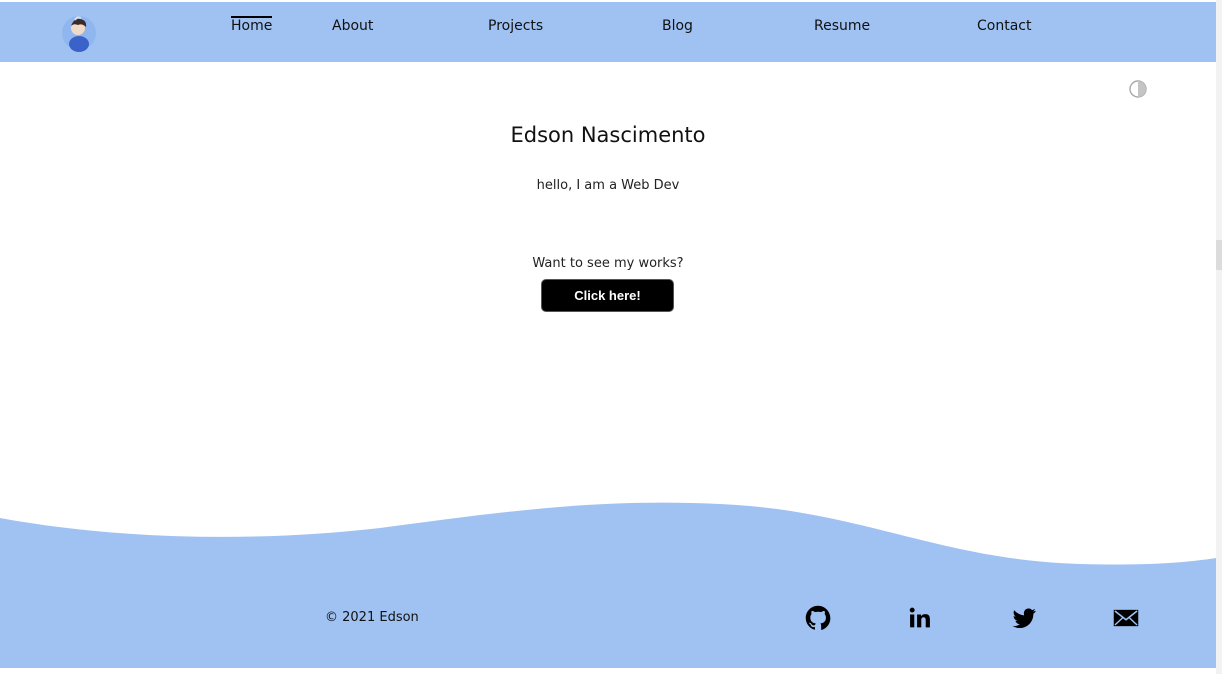  I want to click on page-title: Edson Nascimento, so click(608, 135).